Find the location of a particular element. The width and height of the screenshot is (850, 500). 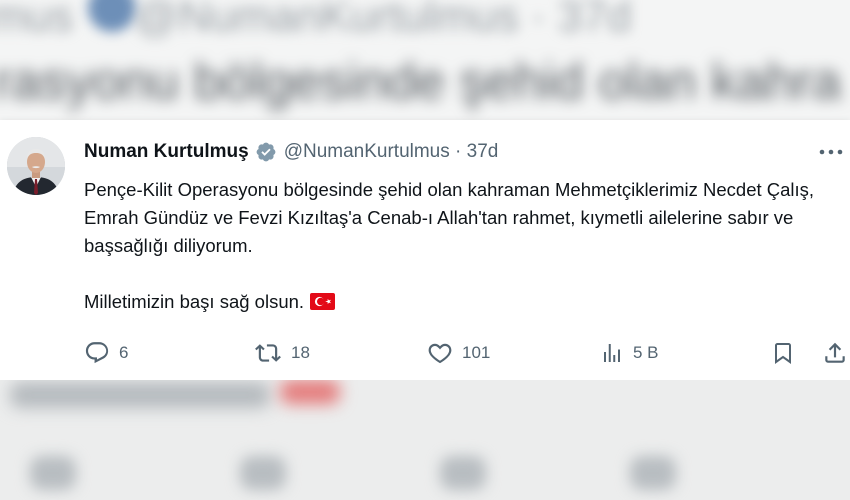

blurred-header-text: mus @NumanKurtulmus · 37d is located at coordinates (316, 20).